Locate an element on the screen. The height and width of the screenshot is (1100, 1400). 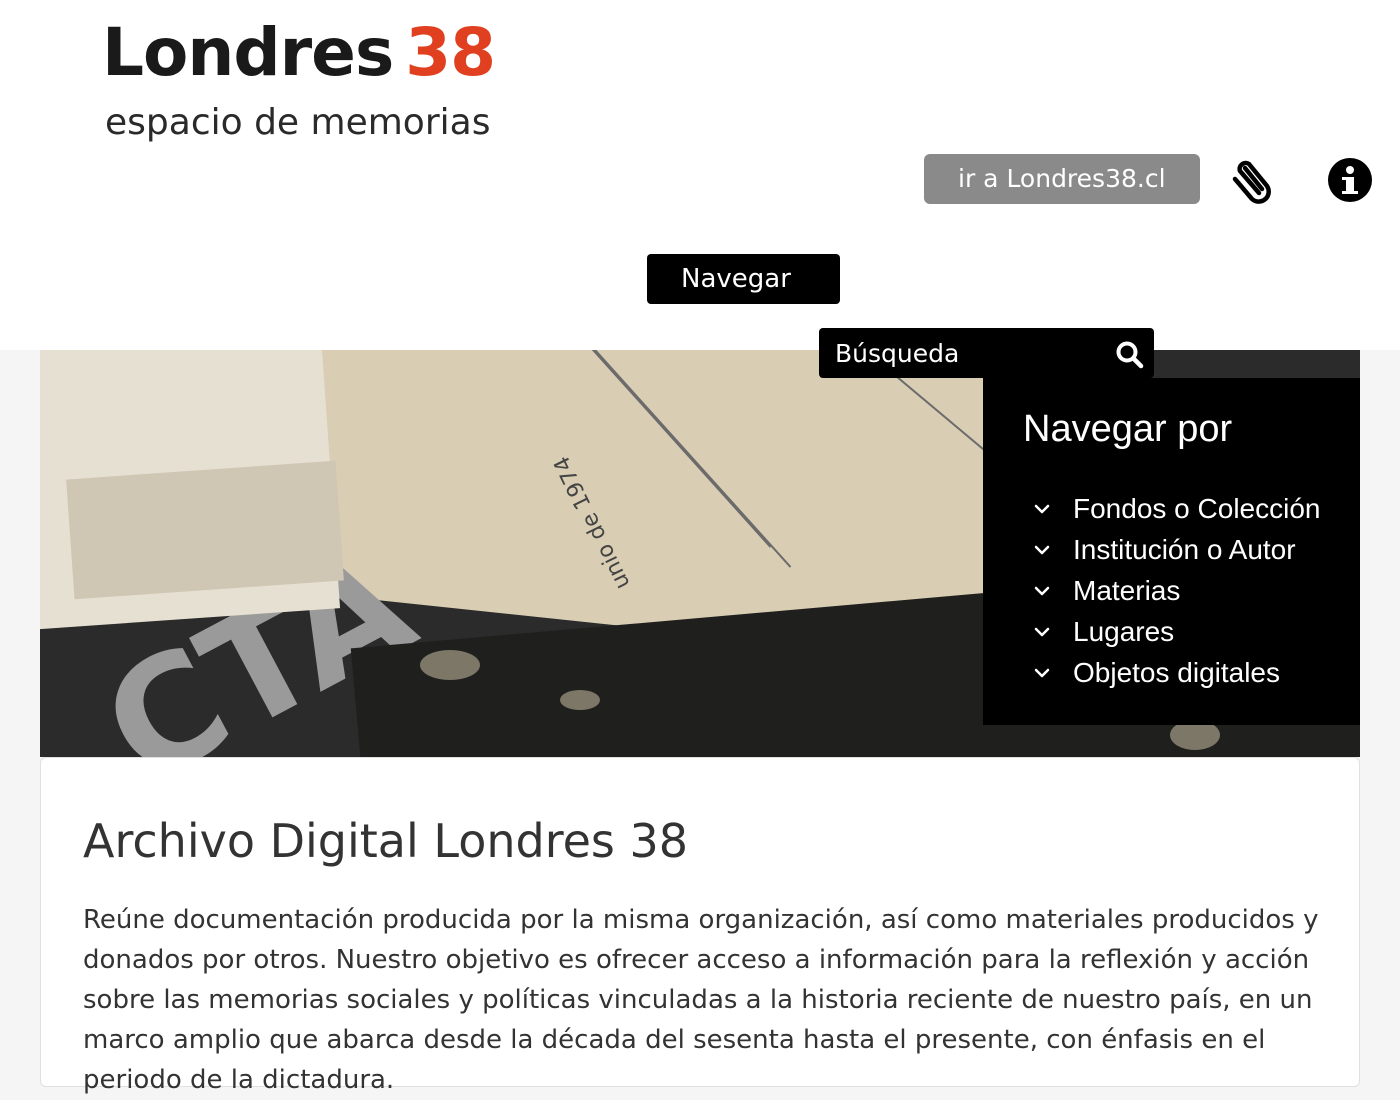
site-logo: Londres 38 espacio de memorias is located at coordinates (298, 80).